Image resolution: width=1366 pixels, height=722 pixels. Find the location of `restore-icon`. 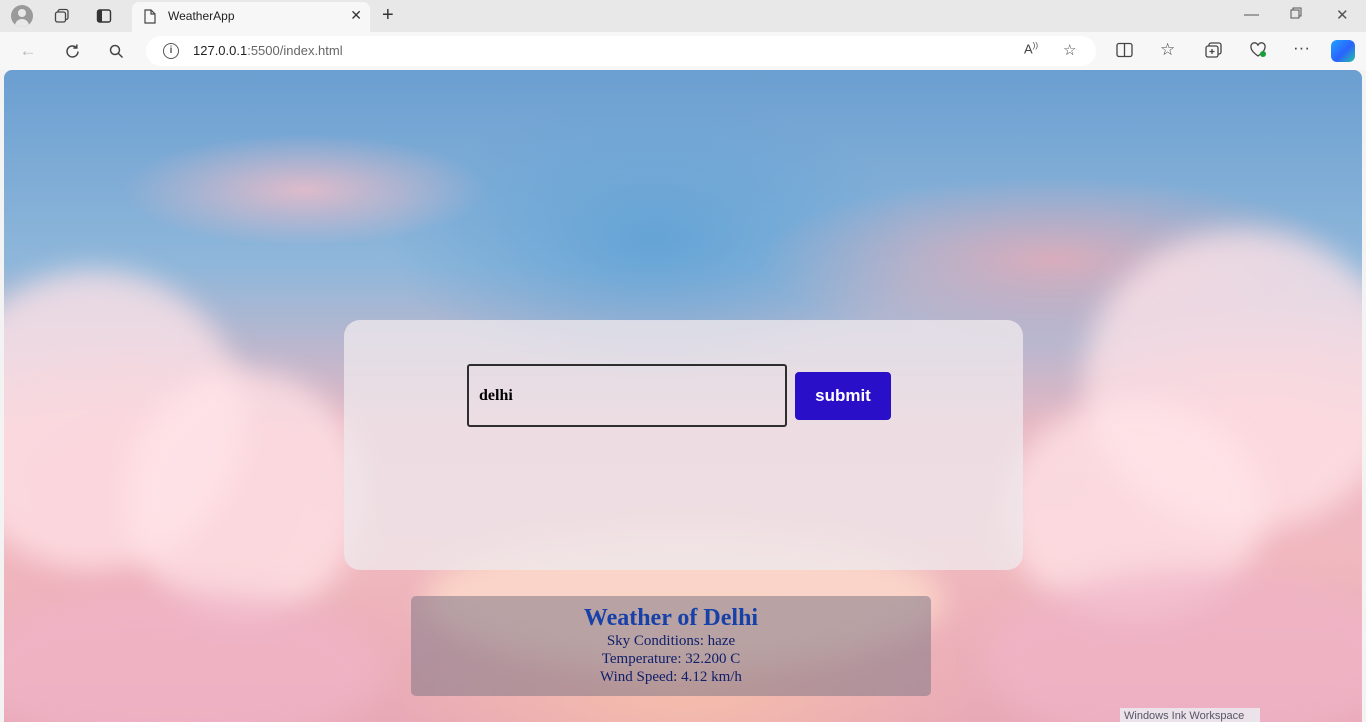

restore-icon is located at coordinates (1296, 14).